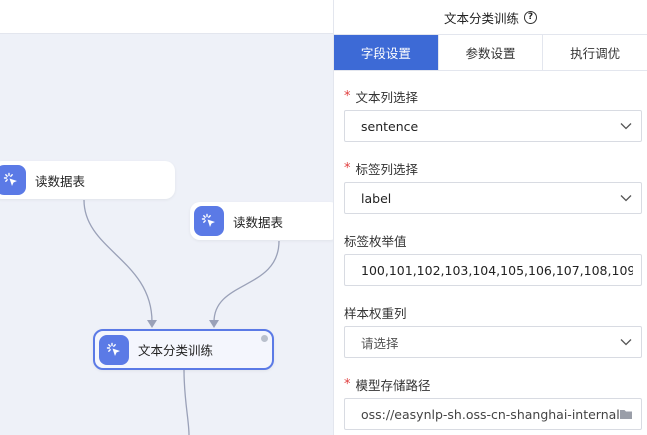 The height and width of the screenshot is (435, 647). I want to click on field-label-text: 标签列选择, so click(387, 169).